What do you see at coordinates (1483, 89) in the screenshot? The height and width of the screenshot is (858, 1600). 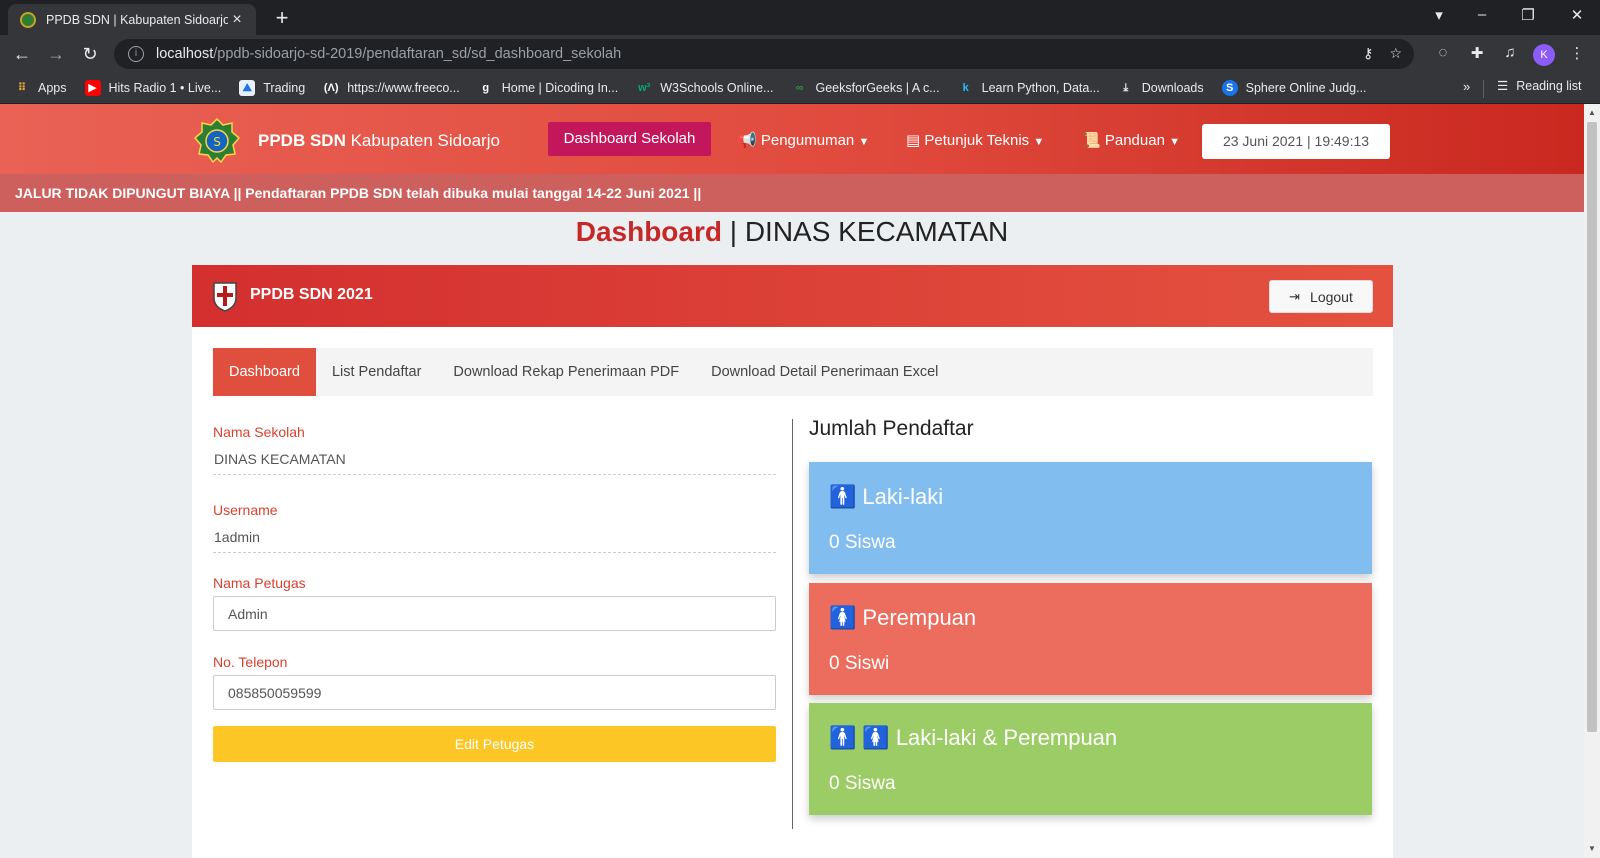 I see `bookmarks-separator` at bounding box center [1483, 89].